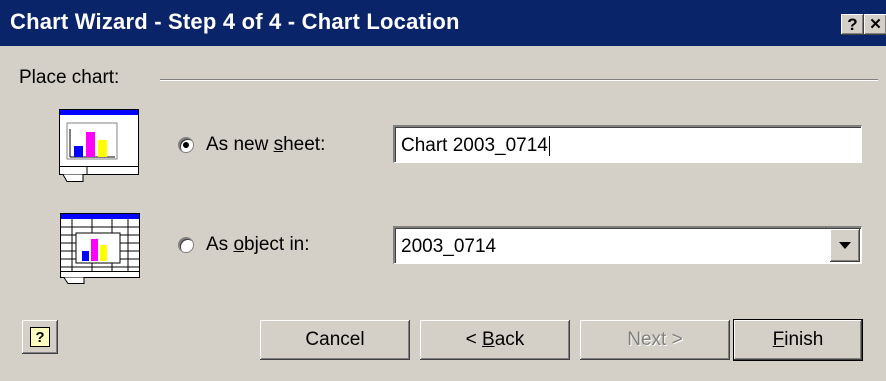 The width and height of the screenshot is (886, 381). I want to click on dropdown-button, so click(845, 245).